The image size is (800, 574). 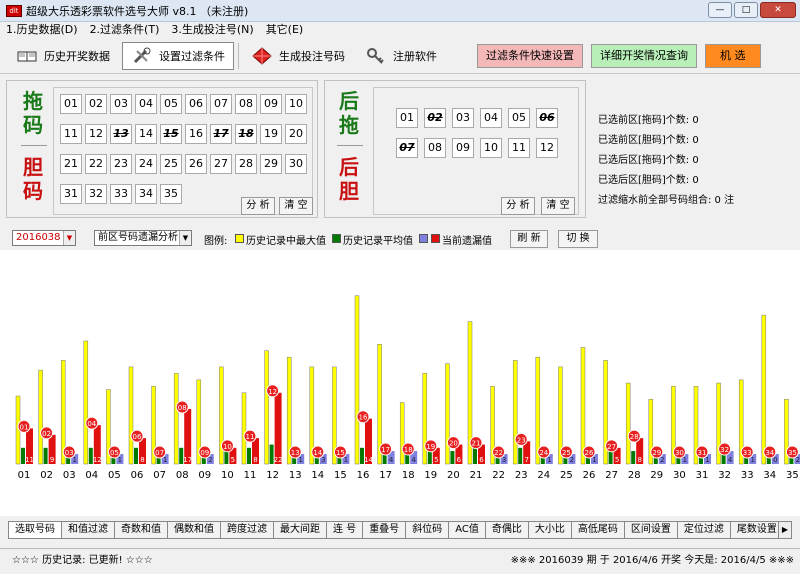 I want to click on switch-button: 切 换, so click(x=578, y=239).